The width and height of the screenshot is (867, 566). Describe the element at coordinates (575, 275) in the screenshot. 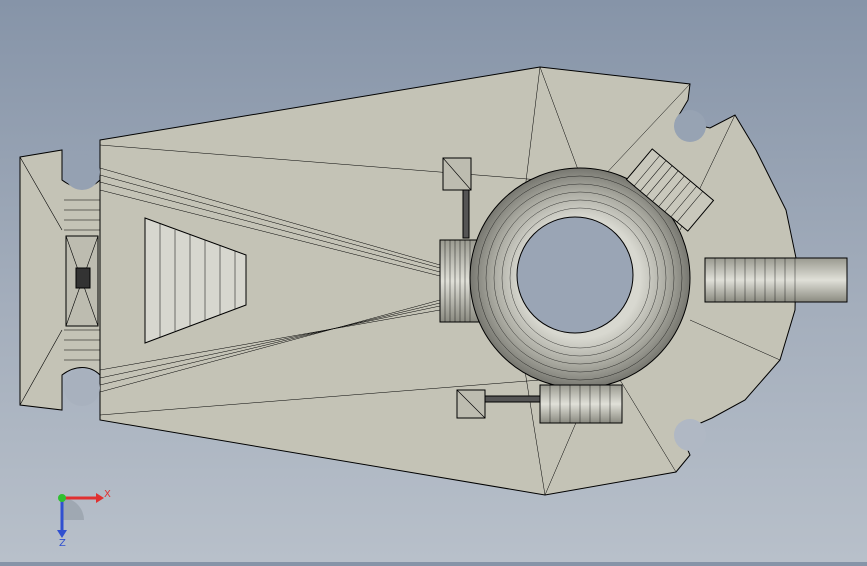

I see `torus-hole` at that location.